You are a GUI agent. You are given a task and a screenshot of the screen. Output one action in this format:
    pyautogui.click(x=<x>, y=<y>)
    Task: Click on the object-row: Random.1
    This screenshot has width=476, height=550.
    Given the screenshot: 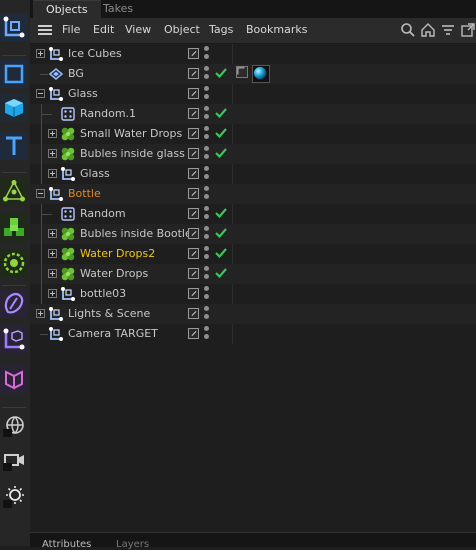 What is the action you would take?
    pyautogui.click(x=253, y=114)
    